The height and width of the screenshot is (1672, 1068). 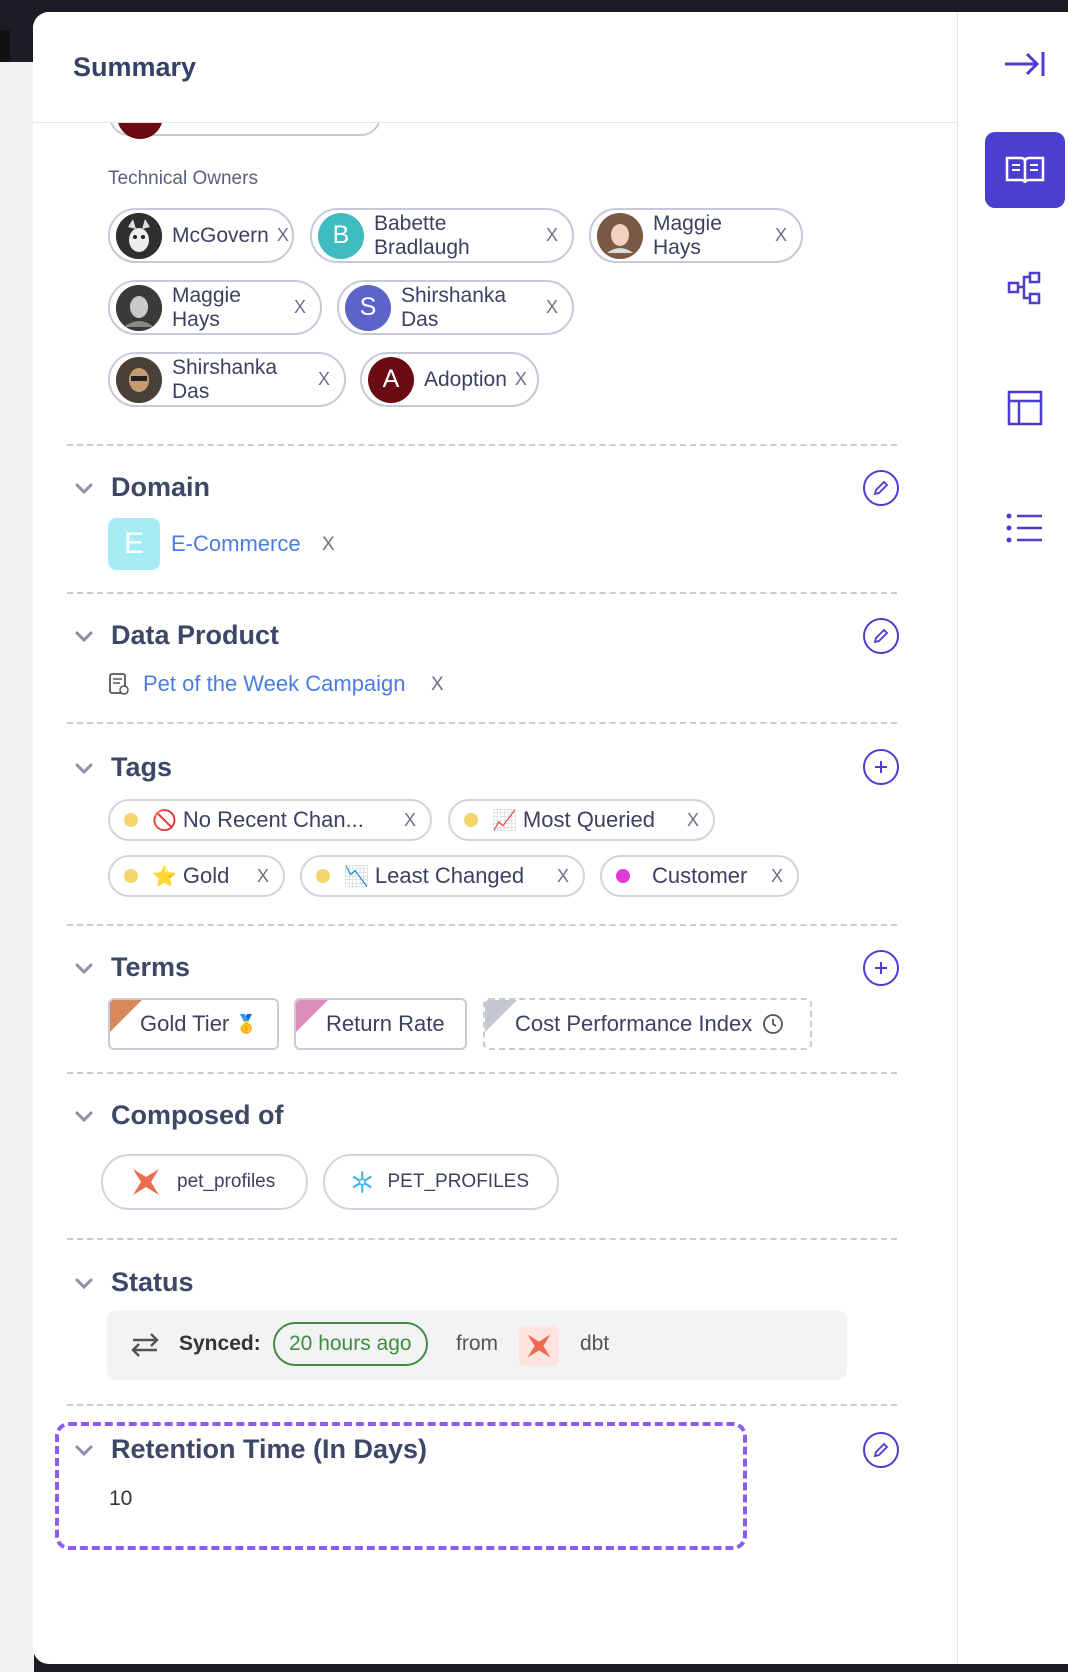 I want to click on status-title: Status, so click(x=152, y=1282).